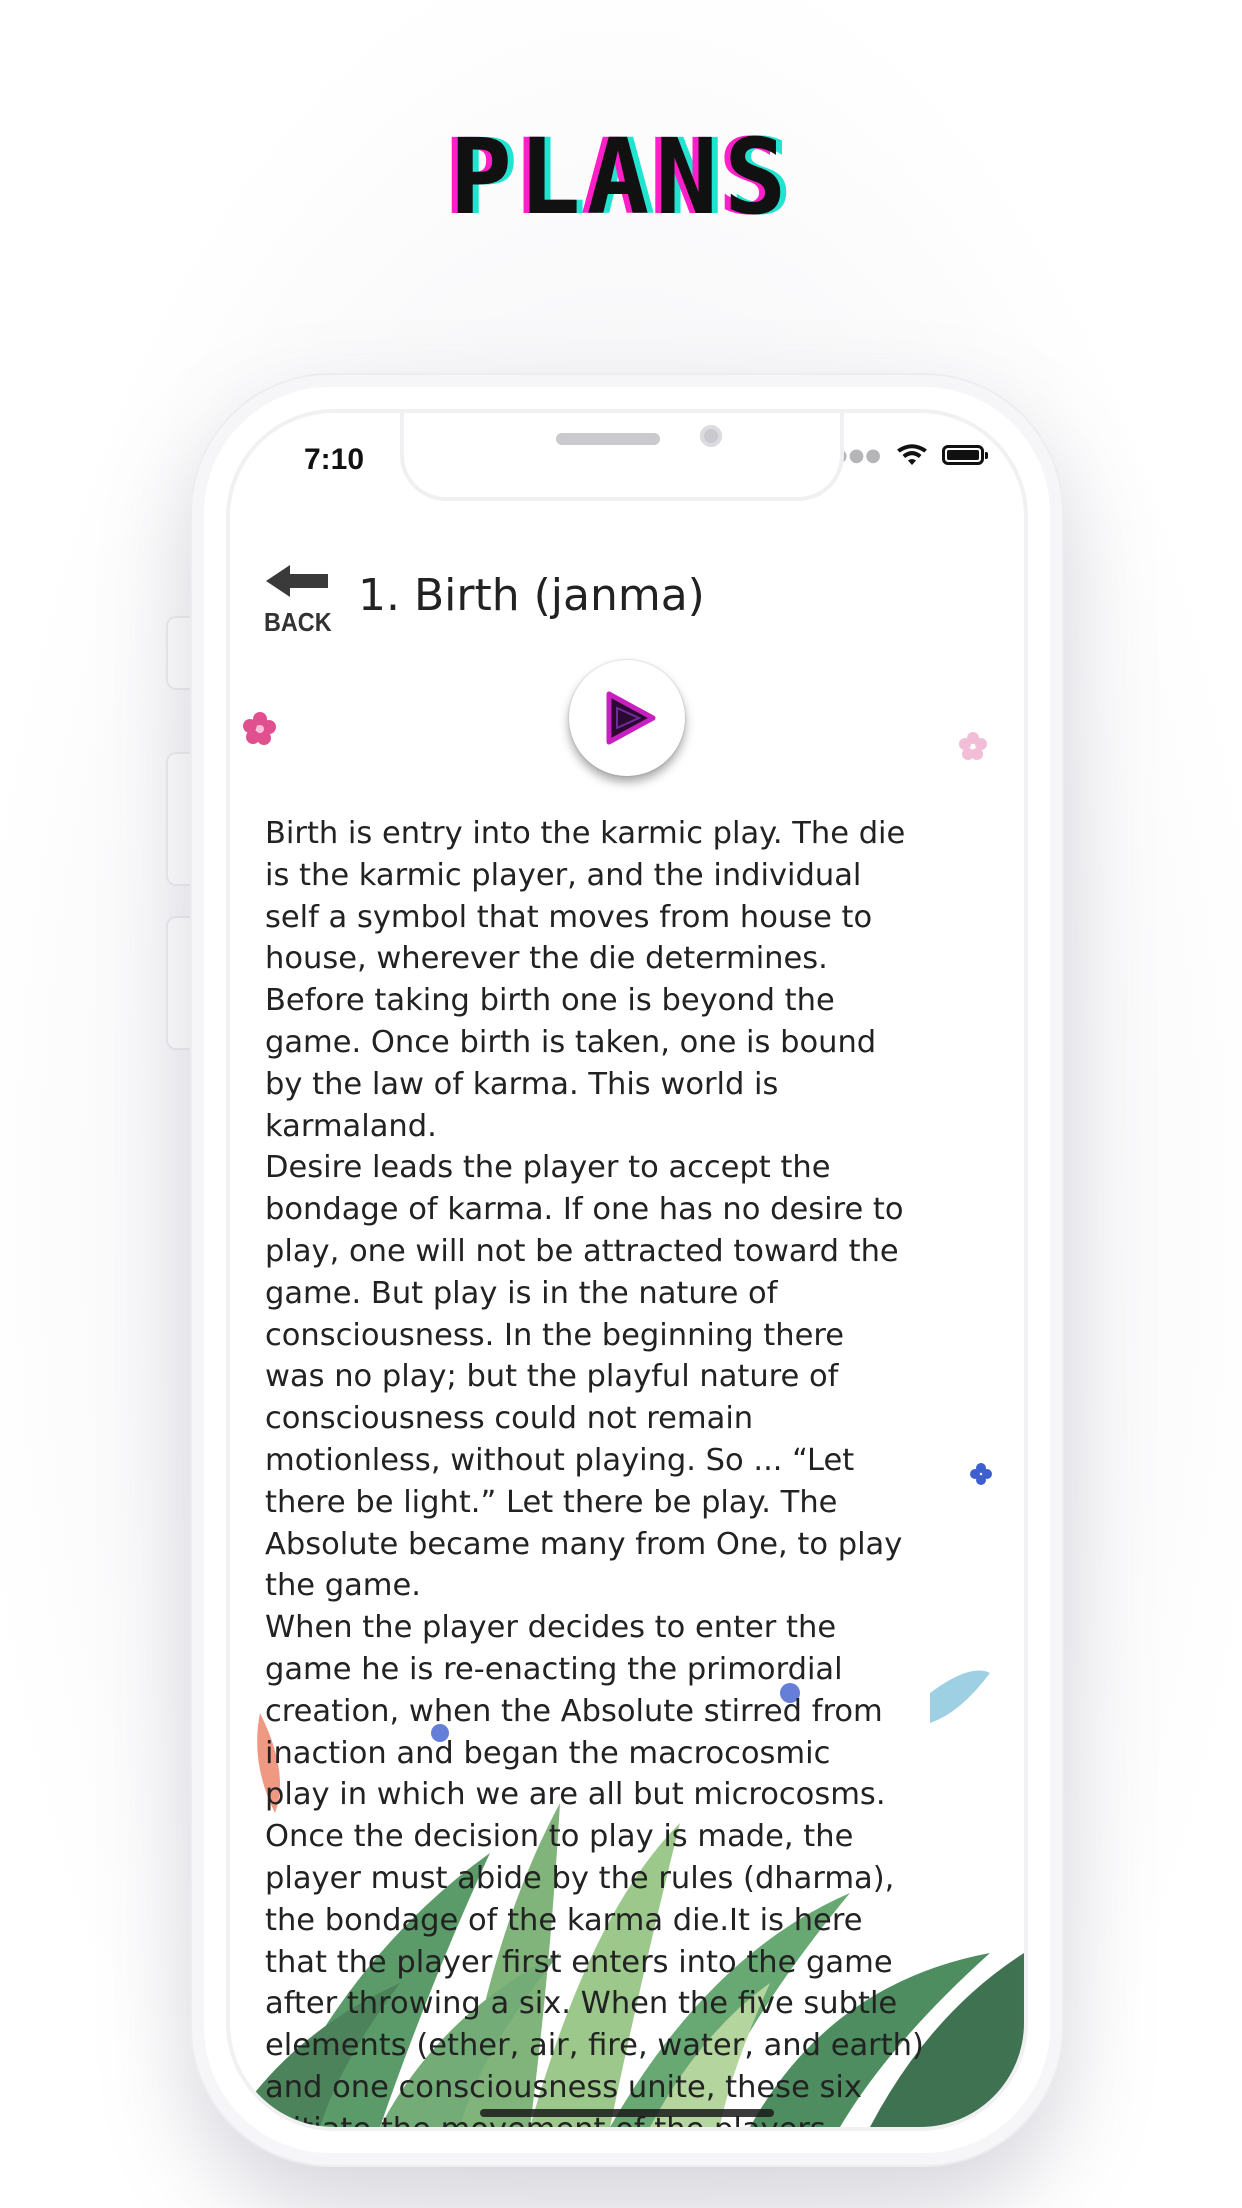 The image size is (1242, 2208). Describe the element at coordinates (965, 455) in the screenshot. I see `battery-icon` at that location.